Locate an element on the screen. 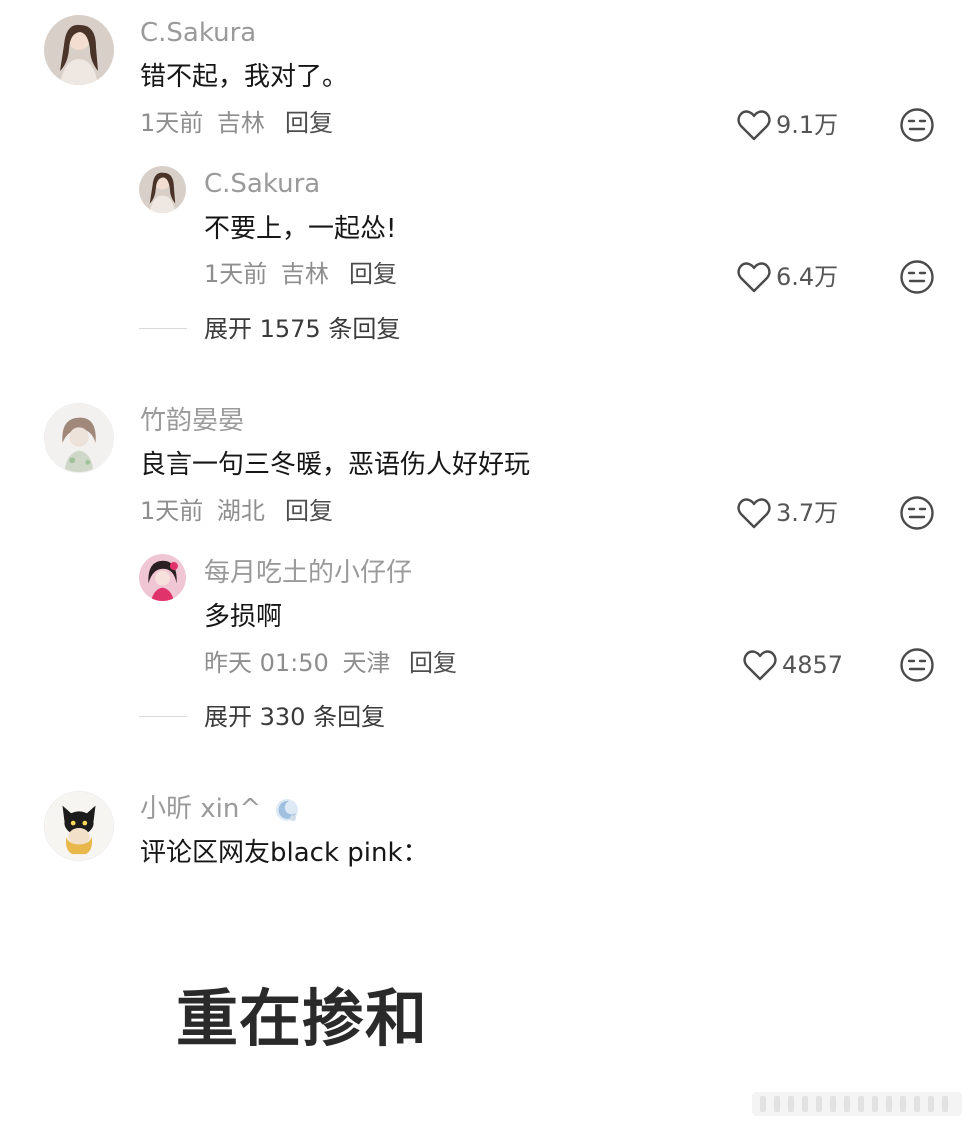 The height and width of the screenshot is (1127, 975). reply-text: 多损啊 is located at coordinates (243, 617).